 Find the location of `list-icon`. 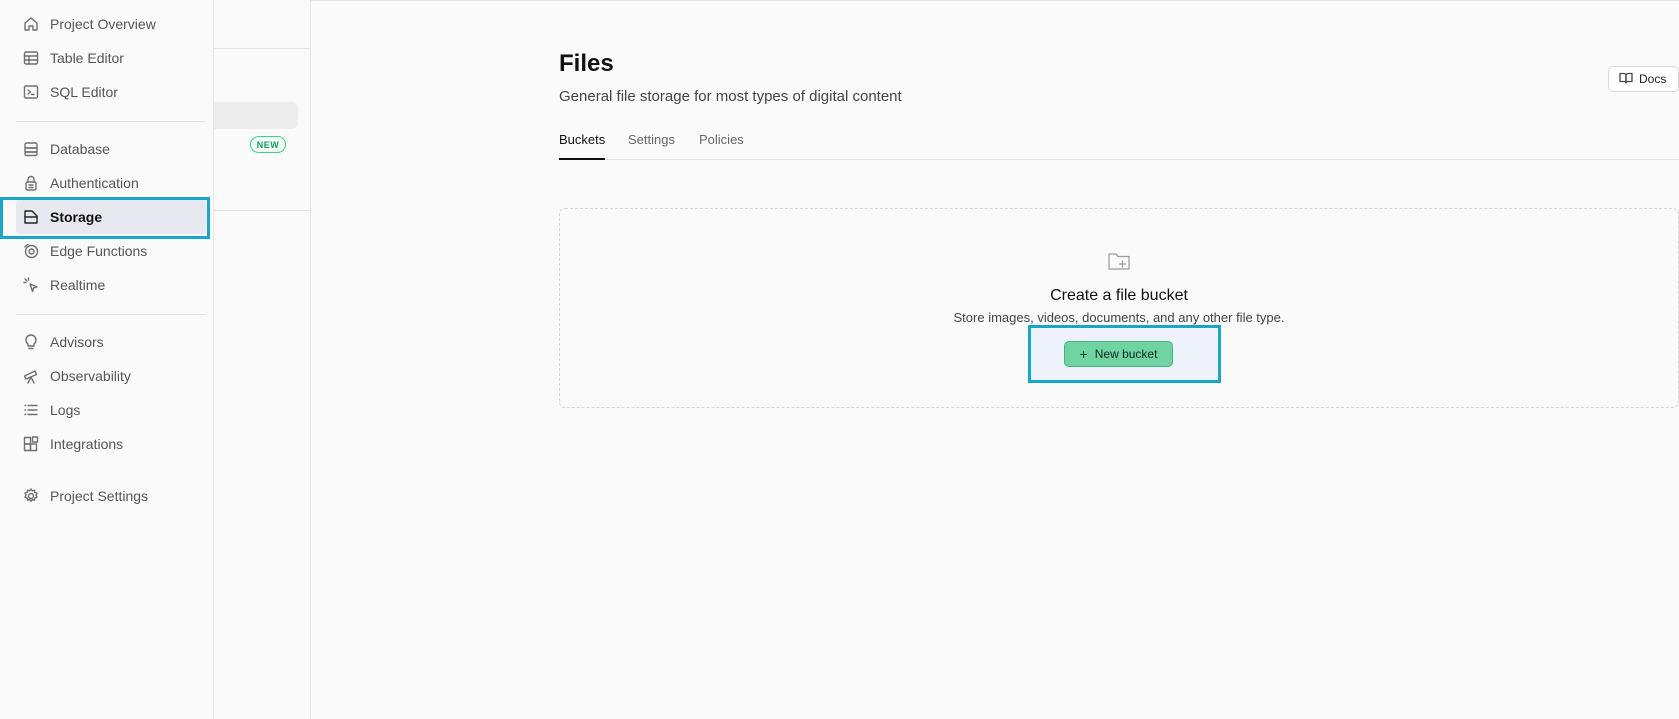

list-icon is located at coordinates (31, 410).